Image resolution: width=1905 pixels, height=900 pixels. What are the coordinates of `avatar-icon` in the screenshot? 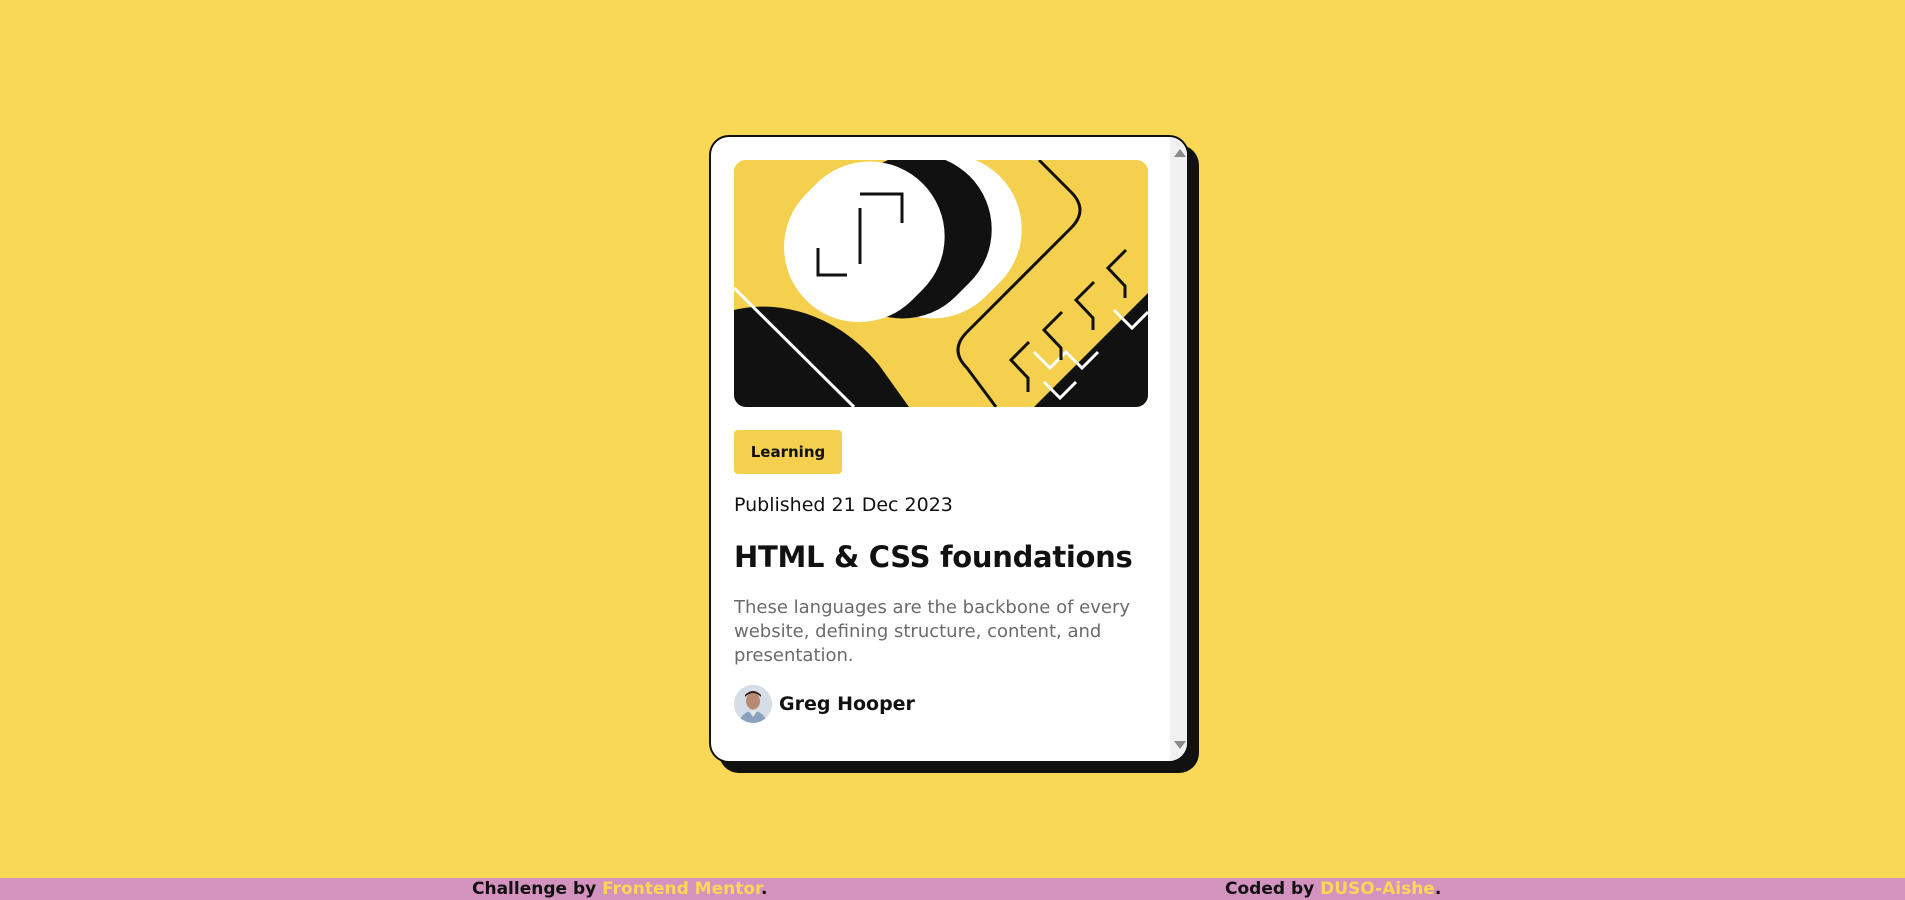 It's located at (753, 704).